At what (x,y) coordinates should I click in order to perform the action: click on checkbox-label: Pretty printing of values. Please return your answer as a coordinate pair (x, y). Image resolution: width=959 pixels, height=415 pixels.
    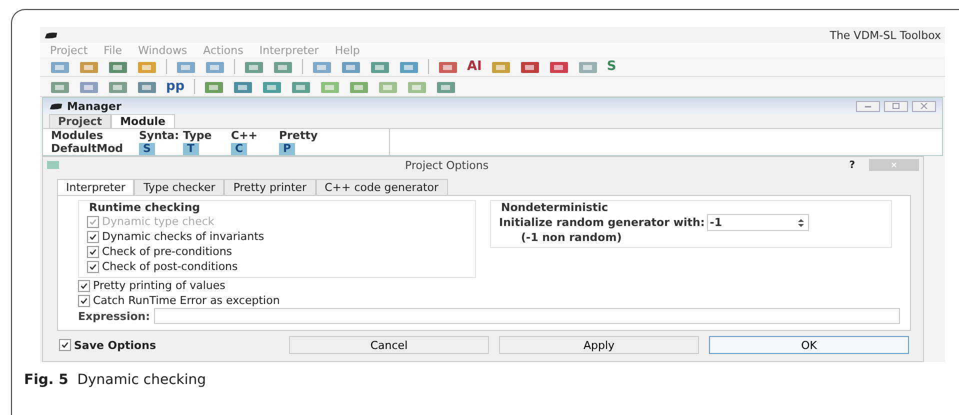
    Looking at the image, I should click on (159, 285).